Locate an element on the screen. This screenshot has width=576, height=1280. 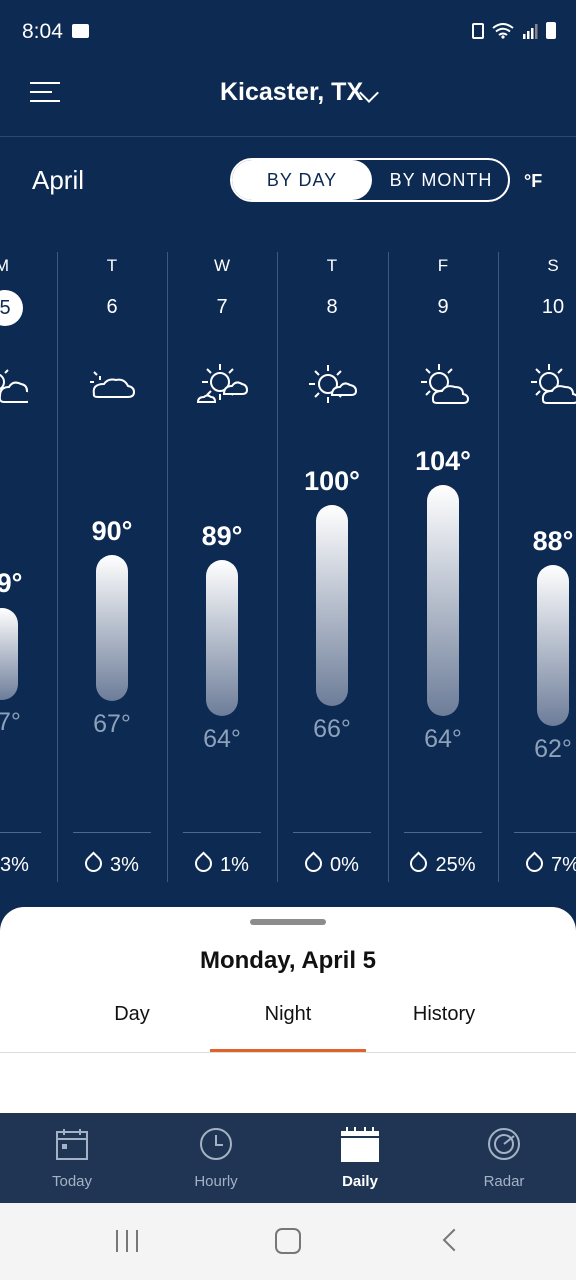
precip-value: 1% is located at coordinates (234, 865).